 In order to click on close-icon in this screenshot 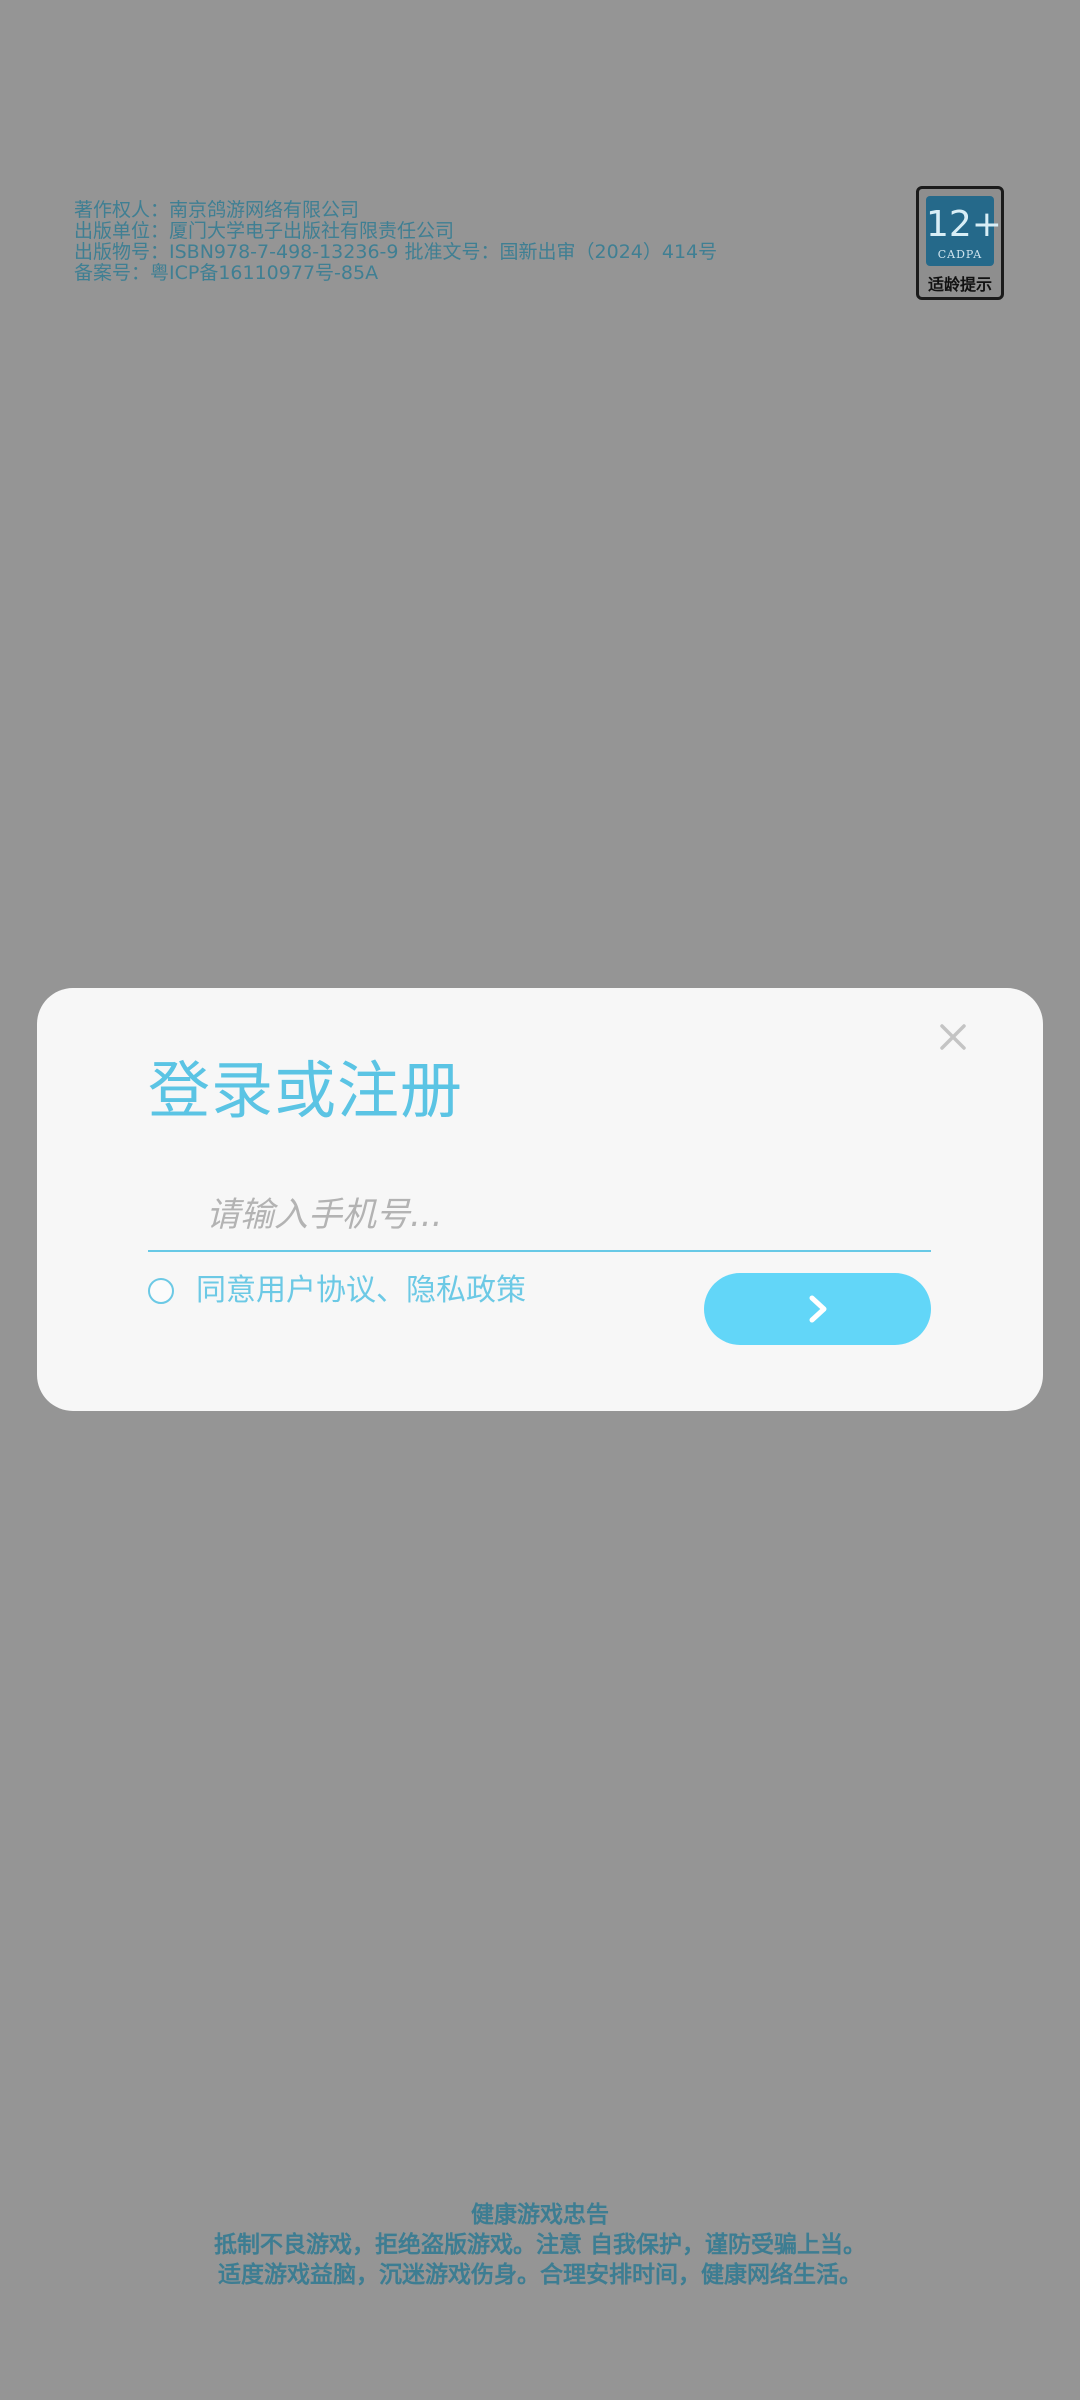, I will do `click(953, 1037)`.